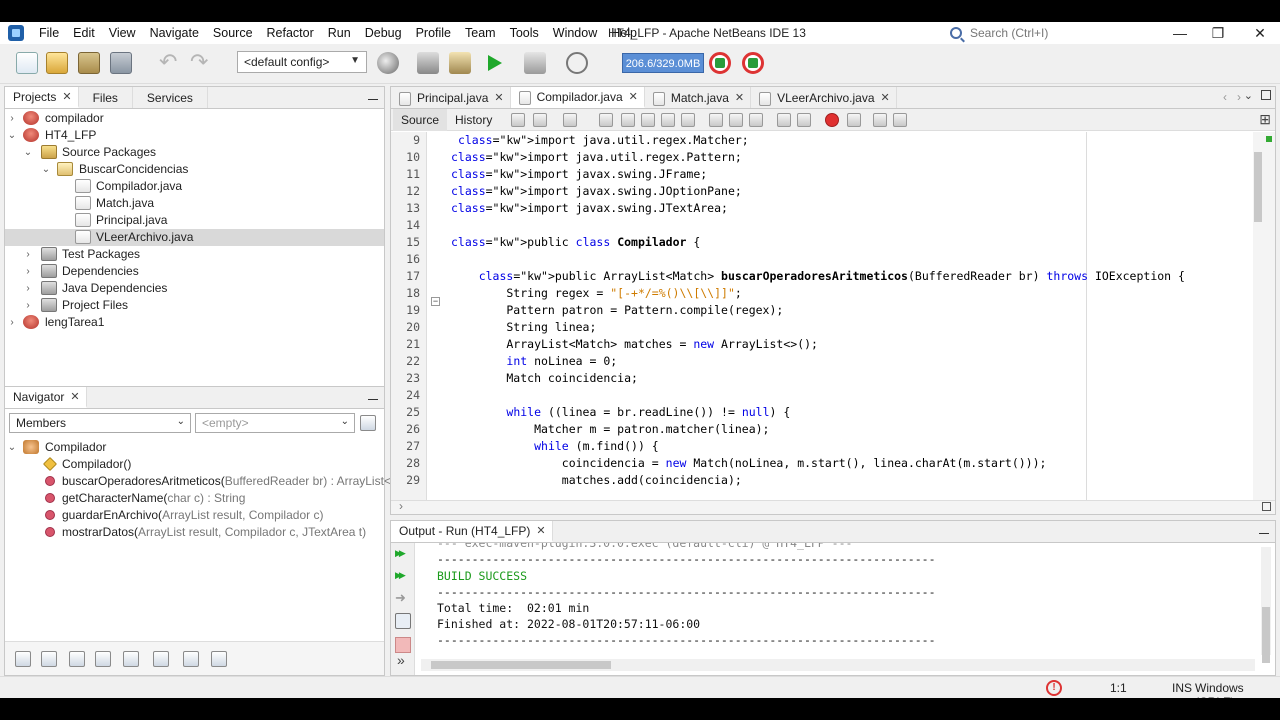 The image size is (1280, 720). Describe the element at coordinates (1239, 97) in the screenshot. I see `scroll-tabs-right-icon: ›` at that location.